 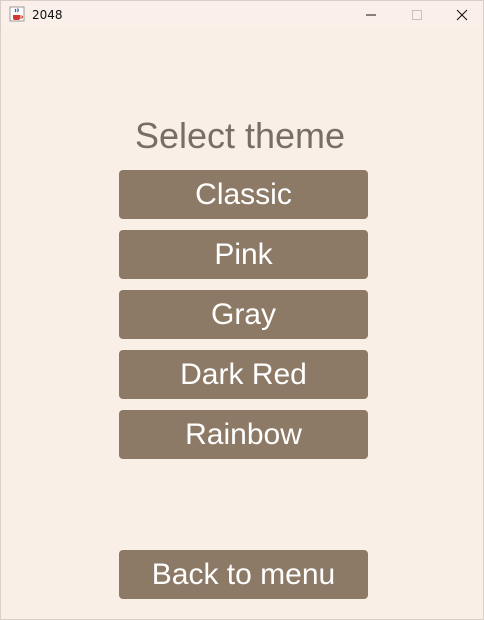 I want to click on theme-pink-button: Pink, so click(x=243, y=254).